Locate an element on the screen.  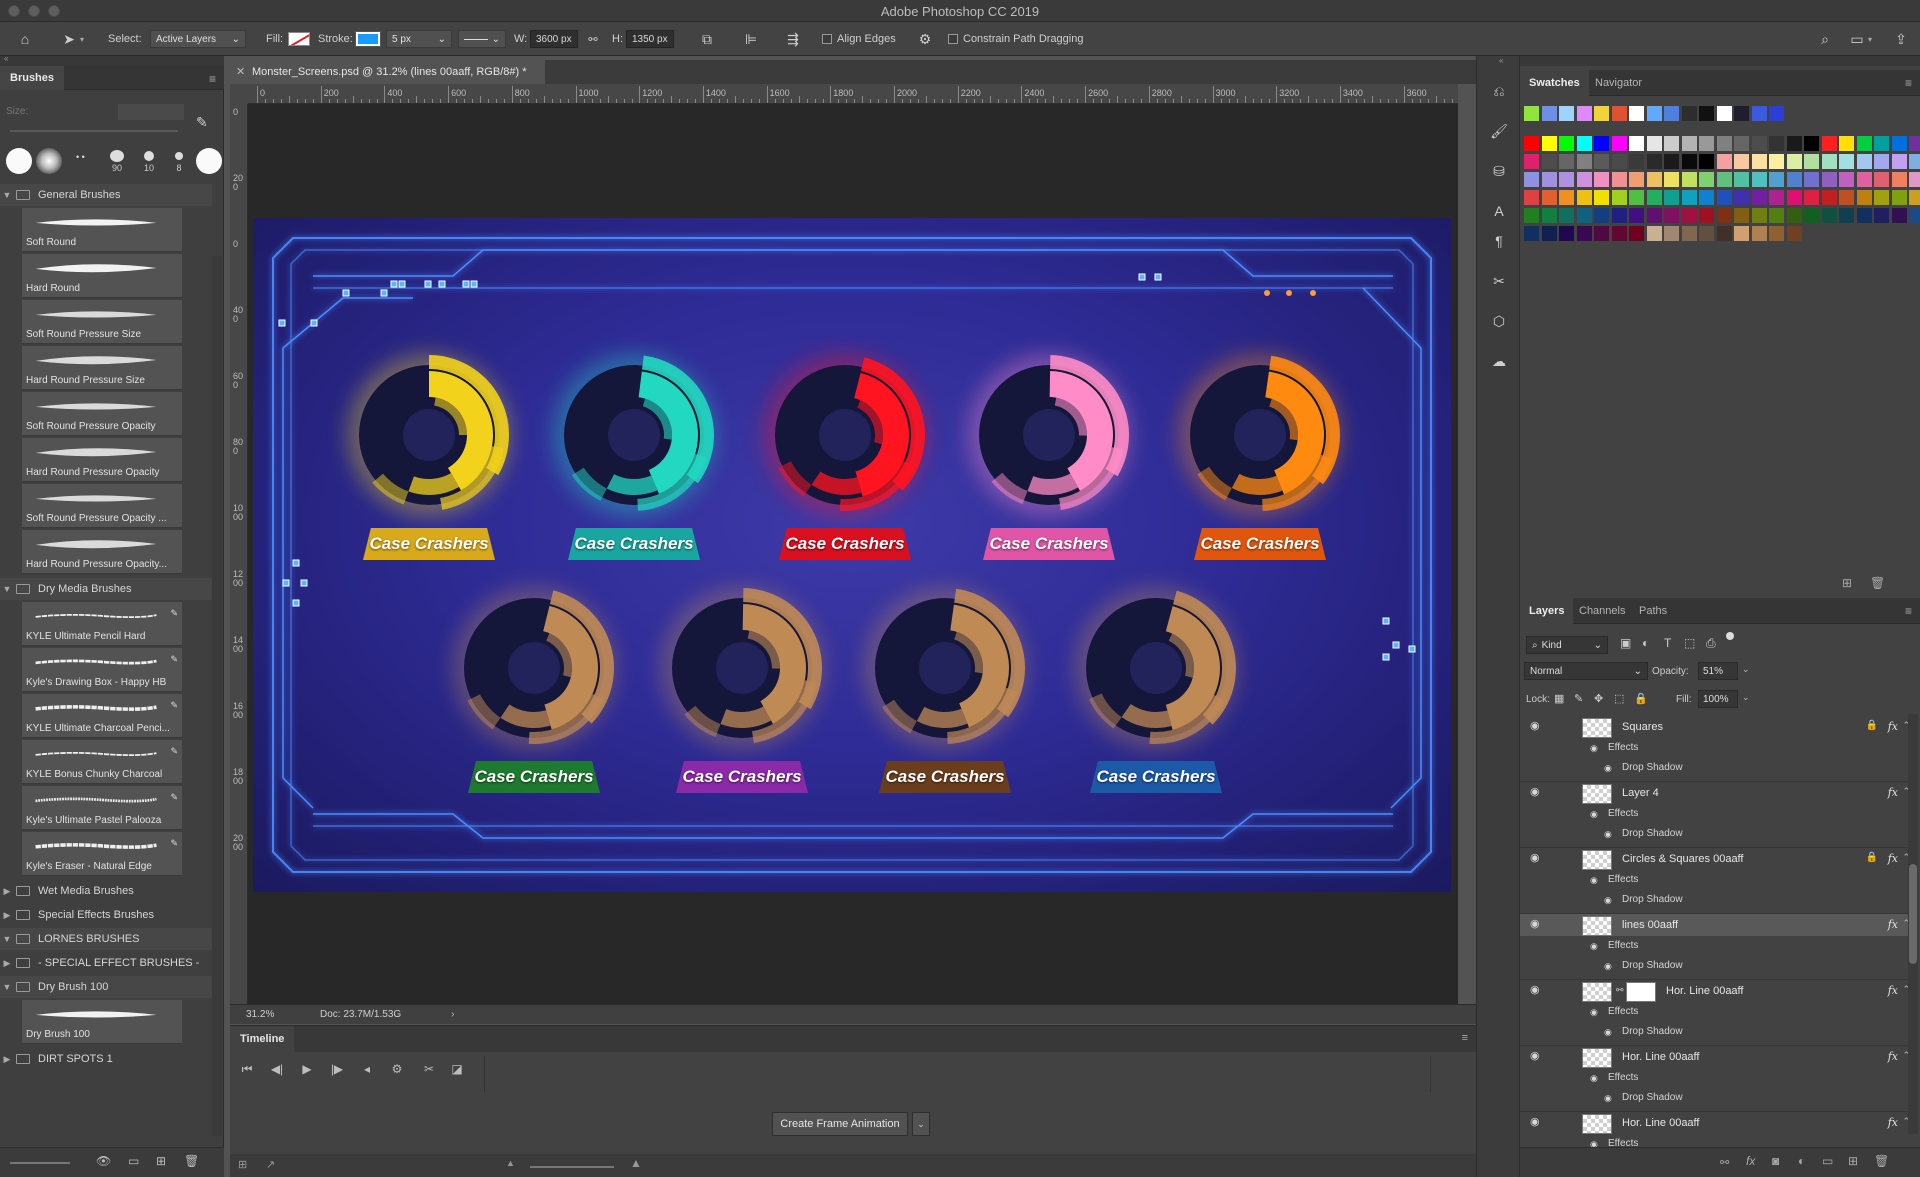
stroke-width-field: 5 px ⌄ is located at coordinates (419, 39).